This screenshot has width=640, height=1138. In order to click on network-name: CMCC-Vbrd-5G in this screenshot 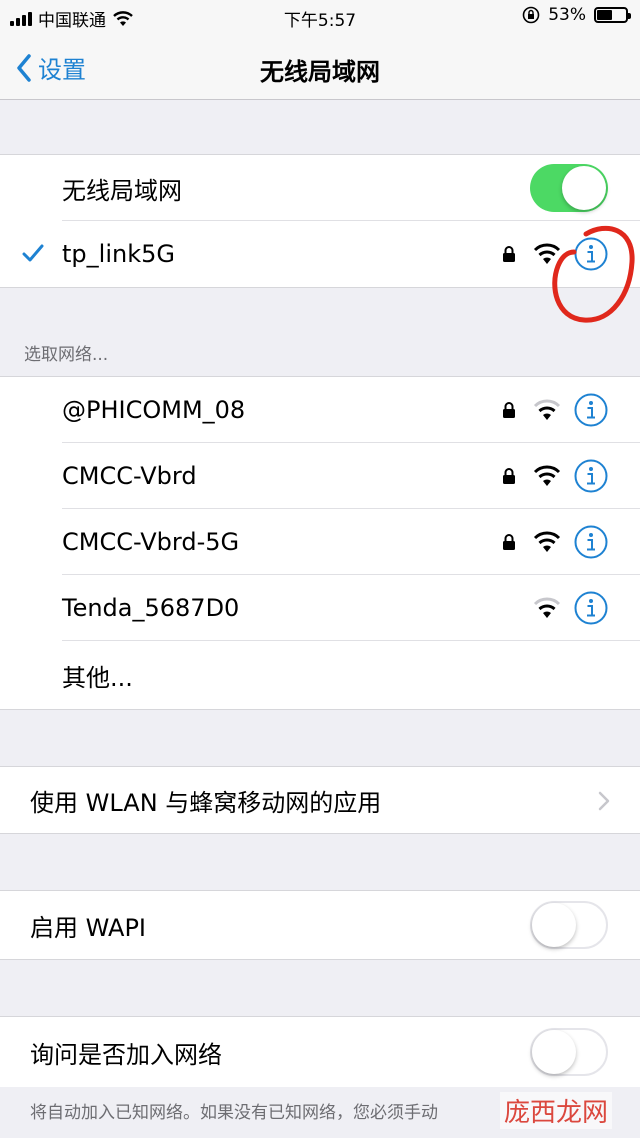, I will do `click(151, 542)`.